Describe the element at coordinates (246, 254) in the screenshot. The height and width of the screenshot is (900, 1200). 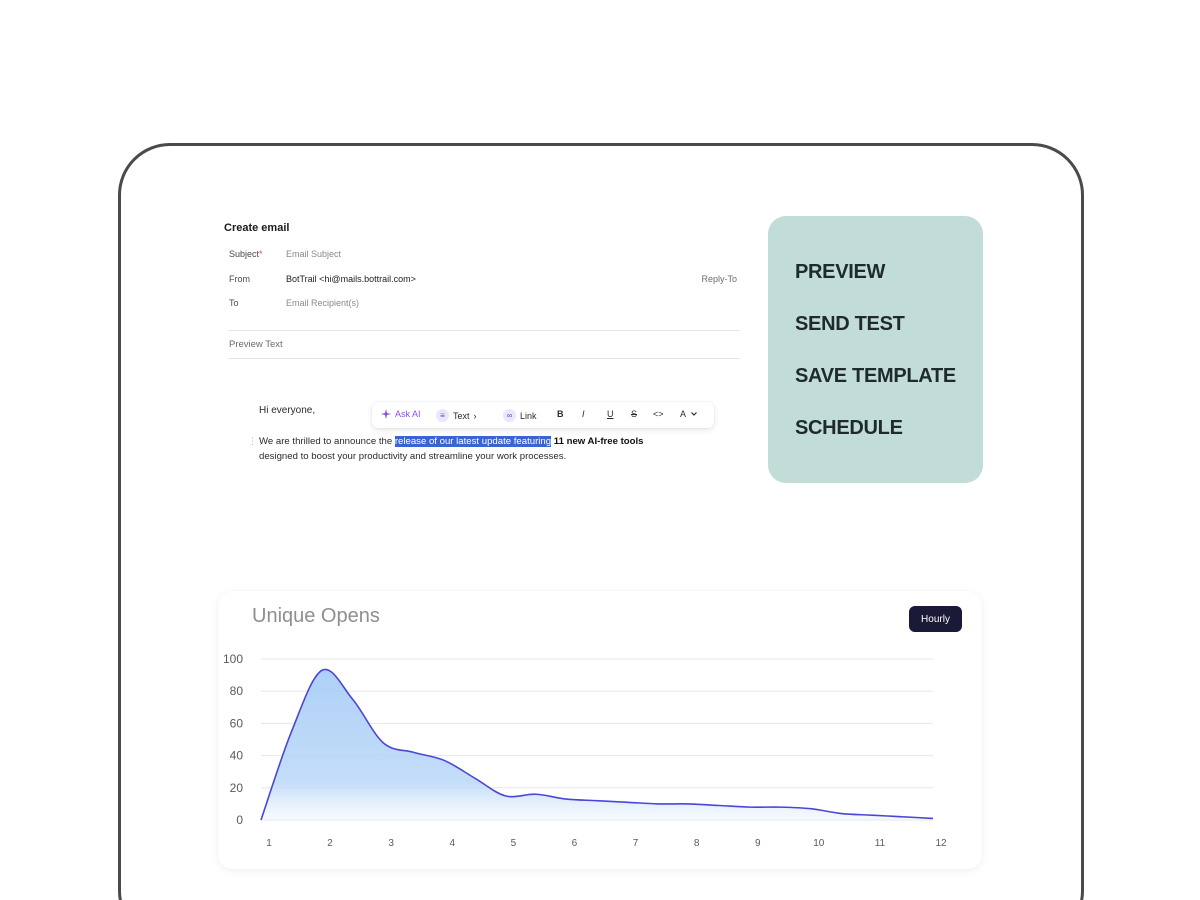
I see `subject-label: Subject*` at that location.